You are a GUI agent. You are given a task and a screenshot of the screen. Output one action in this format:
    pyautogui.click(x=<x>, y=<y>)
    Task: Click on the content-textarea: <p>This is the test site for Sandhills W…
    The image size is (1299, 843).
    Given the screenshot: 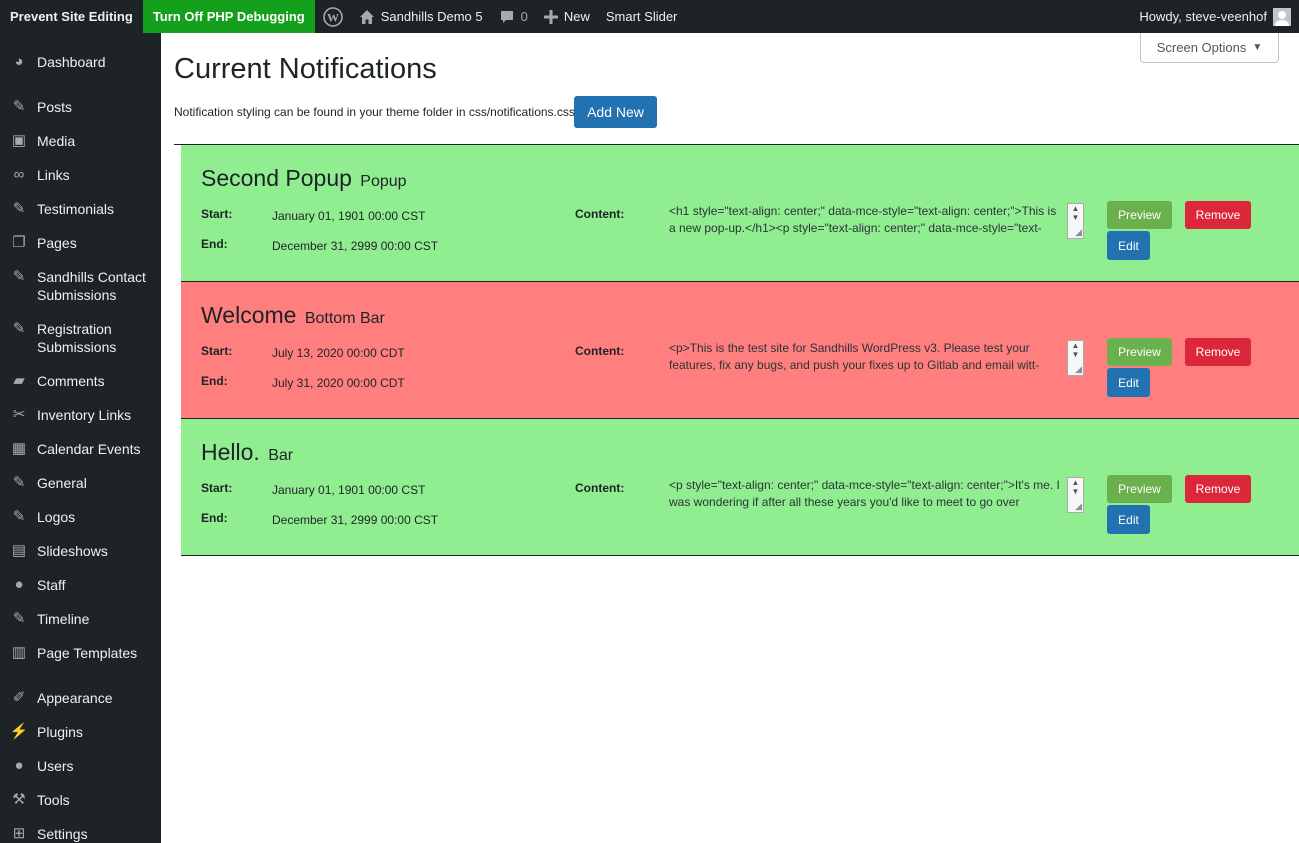 What is the action you would take?
    pyautogui.click(x=865, y=357)
    